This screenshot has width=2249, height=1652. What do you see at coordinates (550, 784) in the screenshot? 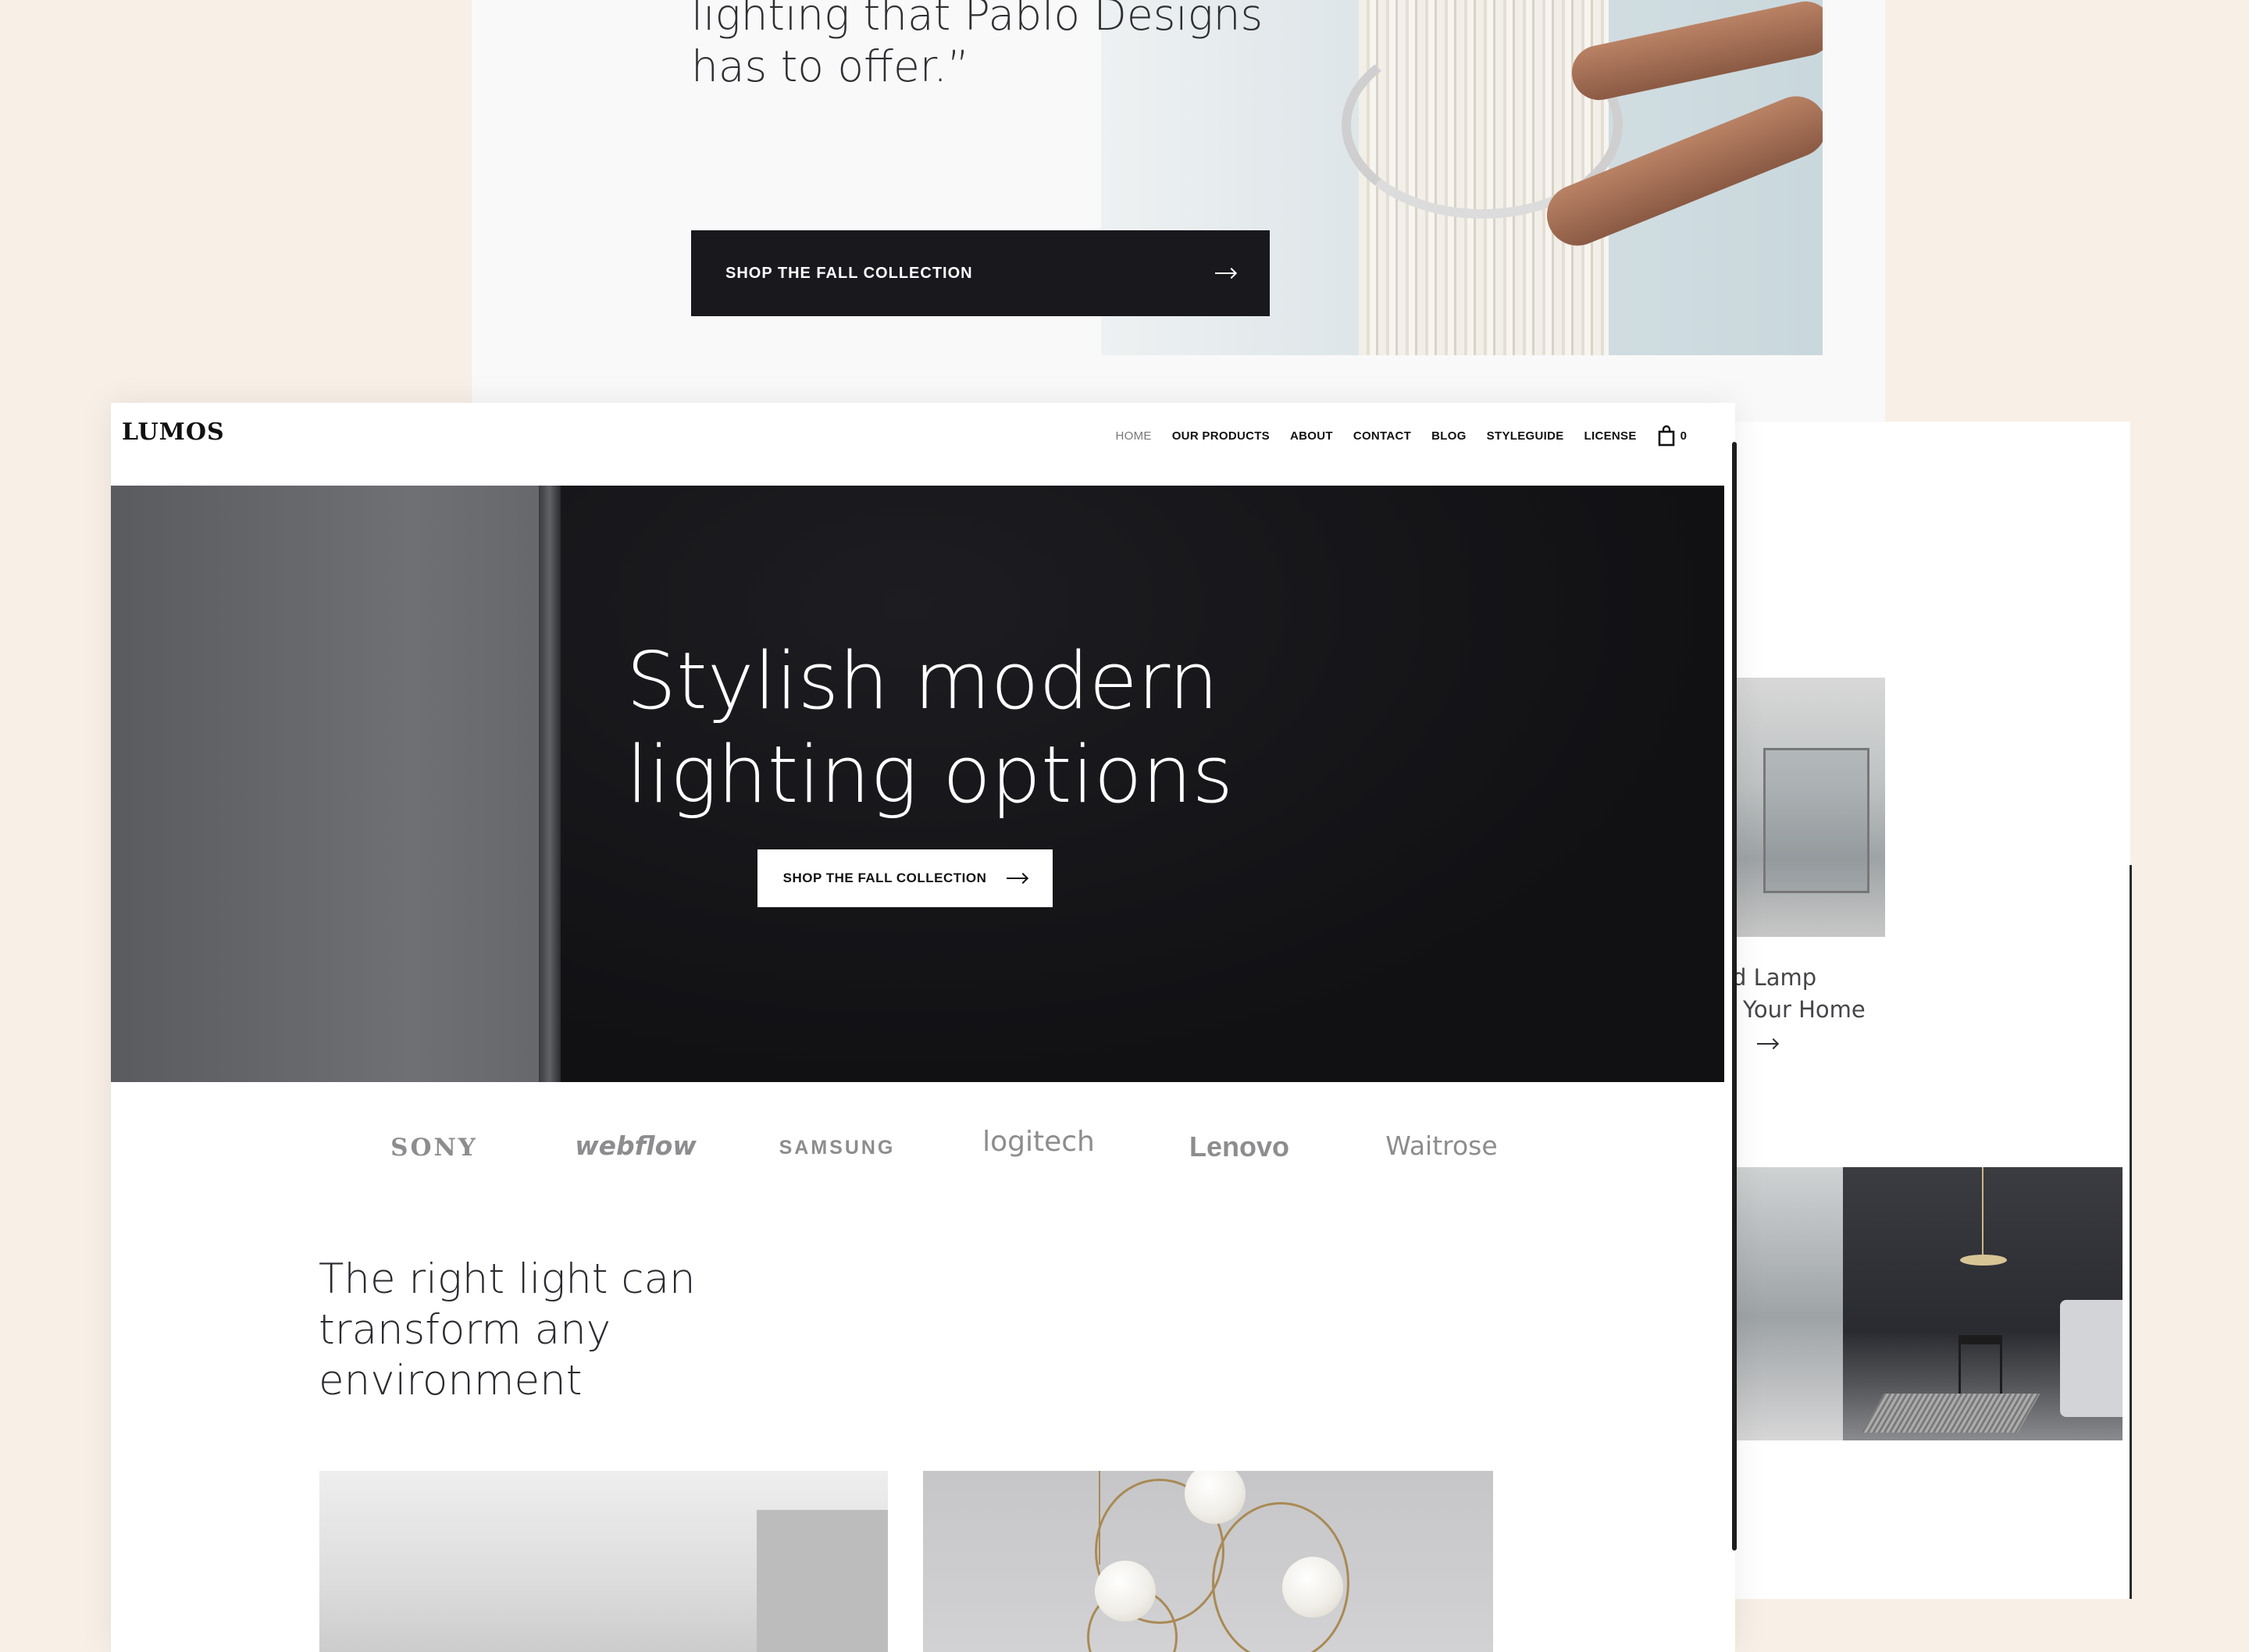
I see `hero-divider` at bounding box center [550, 784].